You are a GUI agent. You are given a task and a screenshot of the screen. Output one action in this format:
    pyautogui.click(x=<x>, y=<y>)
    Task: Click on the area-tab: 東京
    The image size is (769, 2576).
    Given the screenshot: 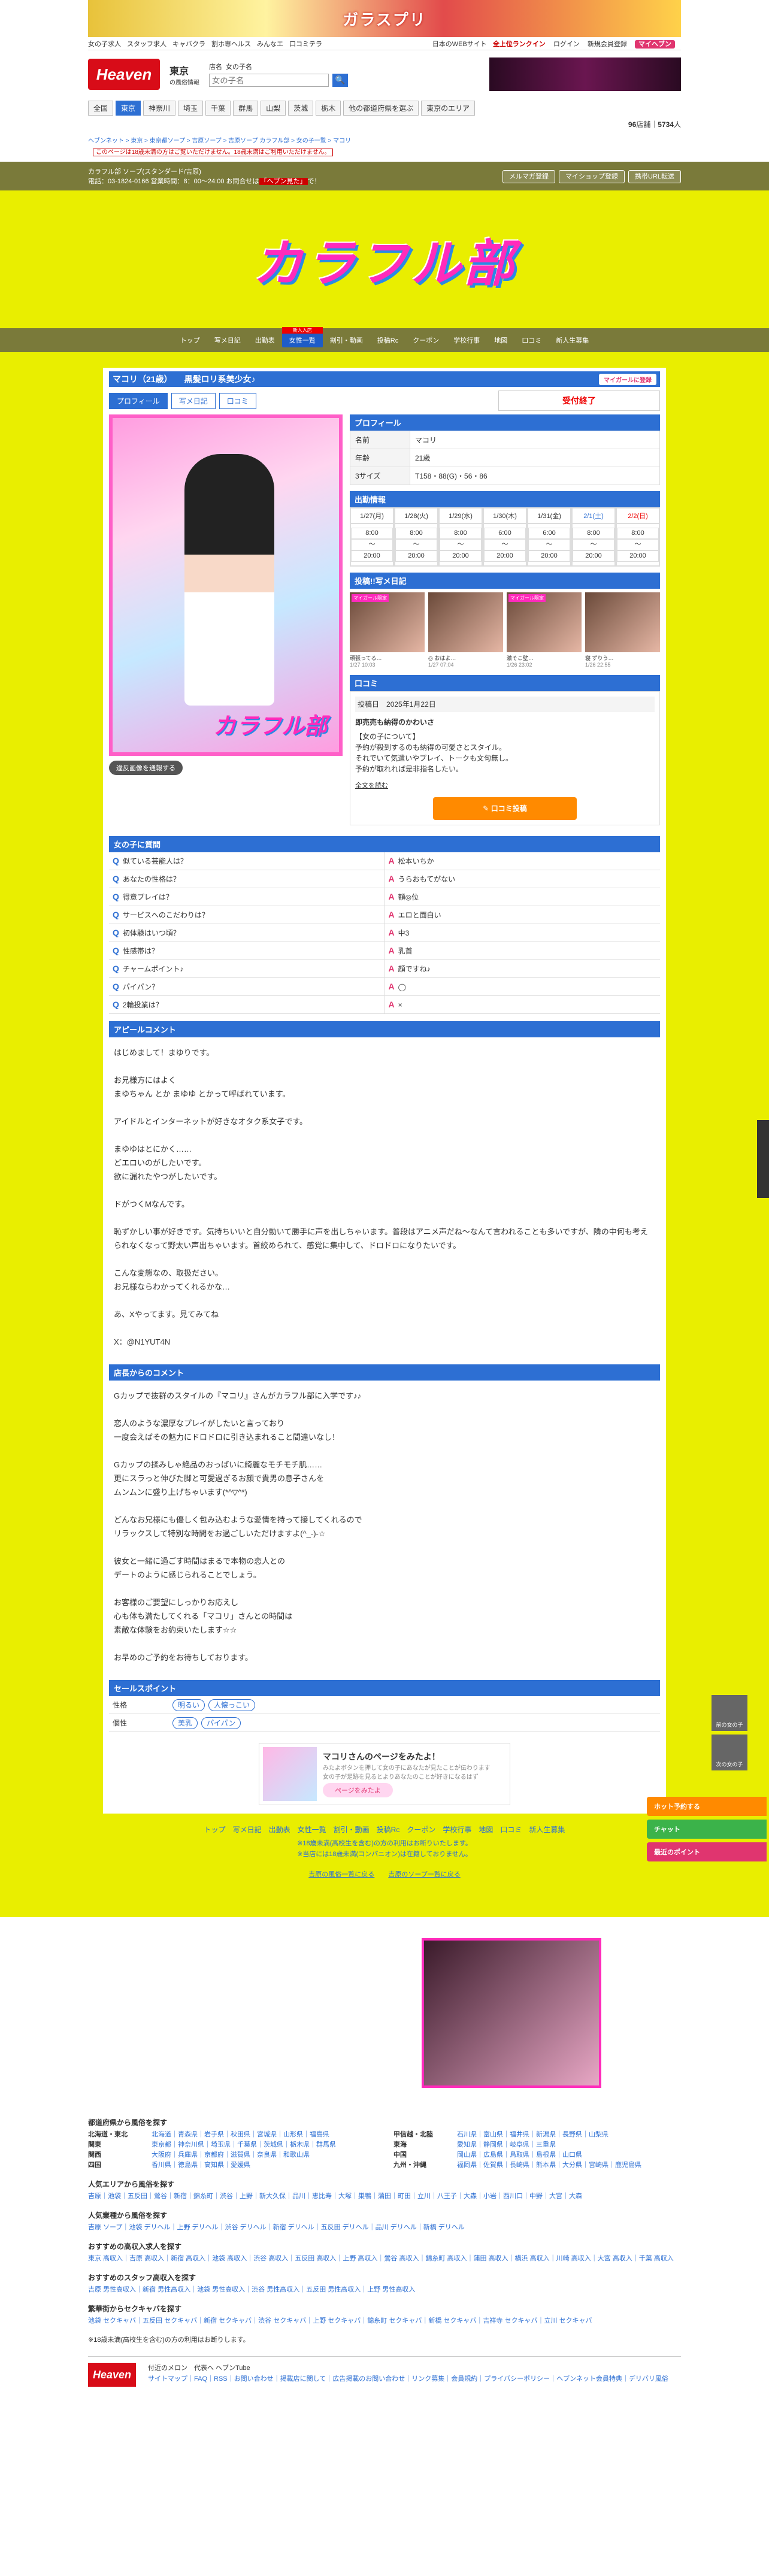 What is the action you would take?
    pyautogui.click(x=129, y=108)
    